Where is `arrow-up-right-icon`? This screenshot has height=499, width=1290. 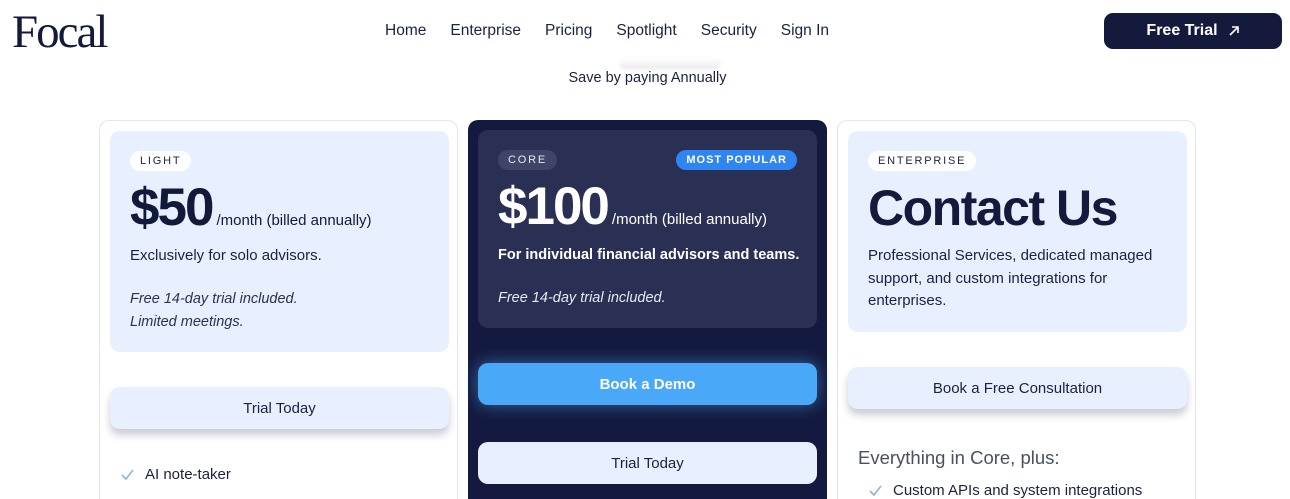 arrow-up-right-icon is located at coordinates (1234, 31).